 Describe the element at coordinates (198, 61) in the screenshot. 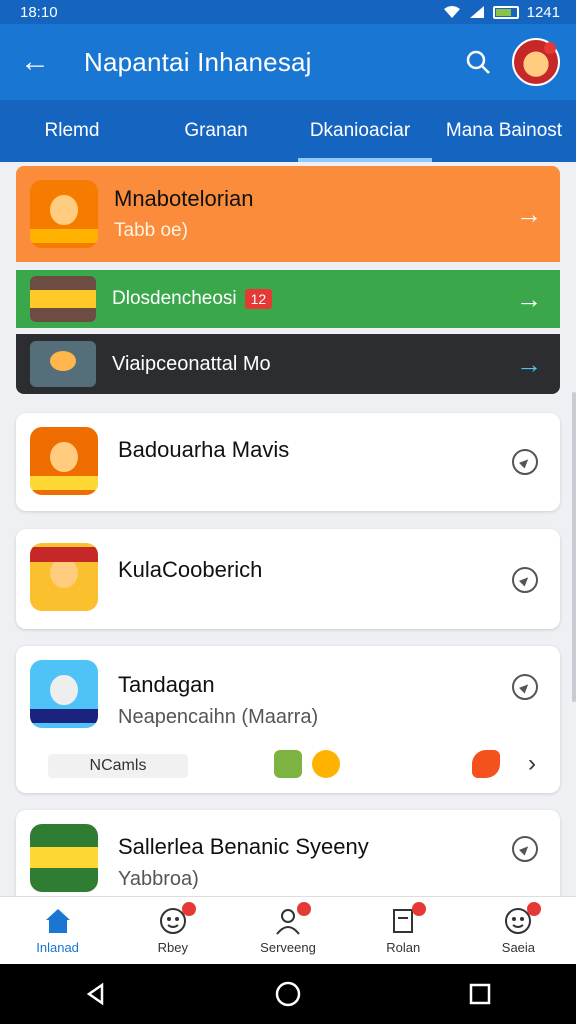

I see `page-title: Napantai Inhanesaj` at that location.